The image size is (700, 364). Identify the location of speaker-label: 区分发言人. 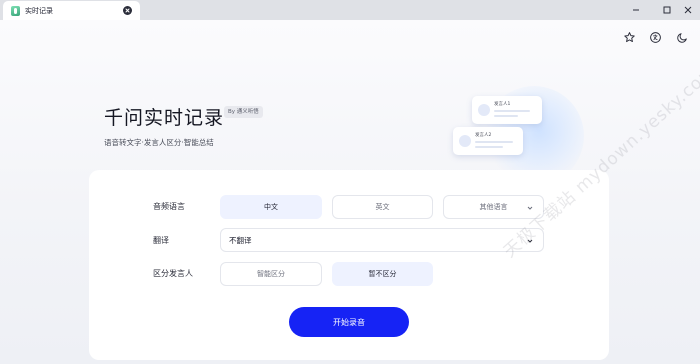
(173, 273).